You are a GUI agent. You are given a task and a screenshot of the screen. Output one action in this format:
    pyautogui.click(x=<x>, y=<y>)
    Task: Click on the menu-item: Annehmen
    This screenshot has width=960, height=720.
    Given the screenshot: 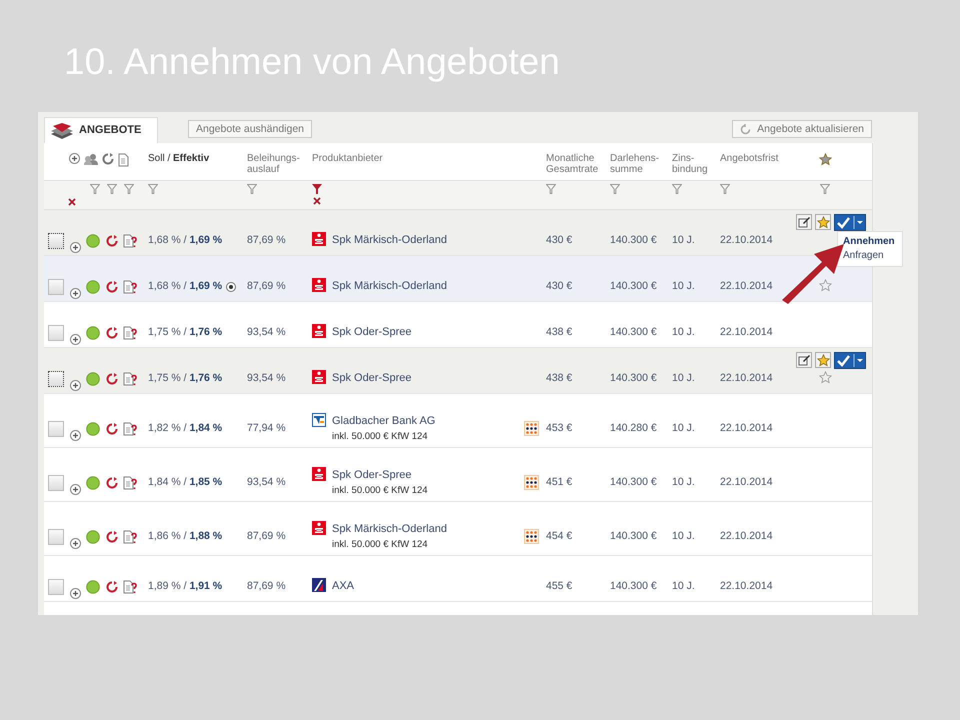 What is the action you would take?
    pyautogui.click(x=870, y=242)
    